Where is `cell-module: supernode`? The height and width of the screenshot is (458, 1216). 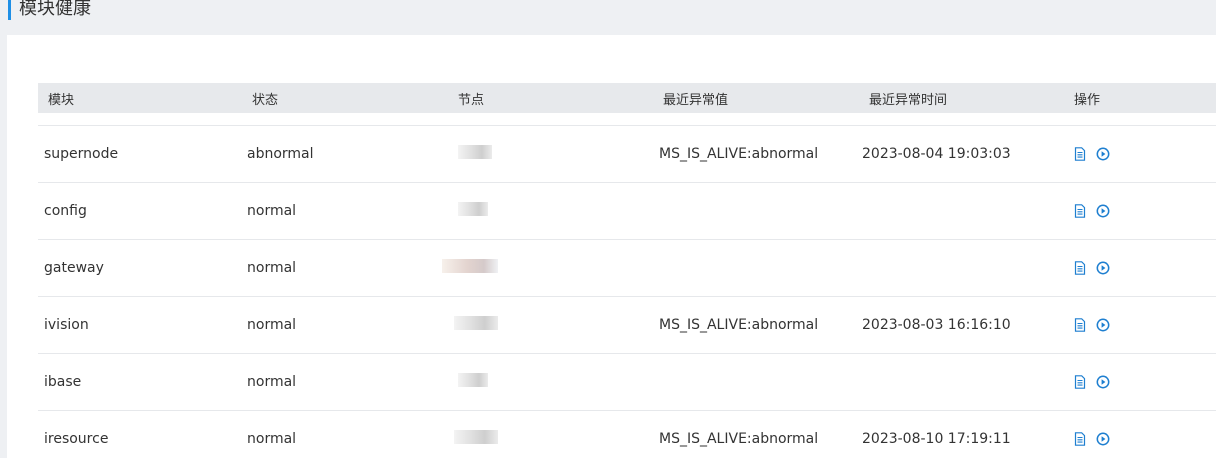
cell-module: supernode is located at coordinates (81, 154).